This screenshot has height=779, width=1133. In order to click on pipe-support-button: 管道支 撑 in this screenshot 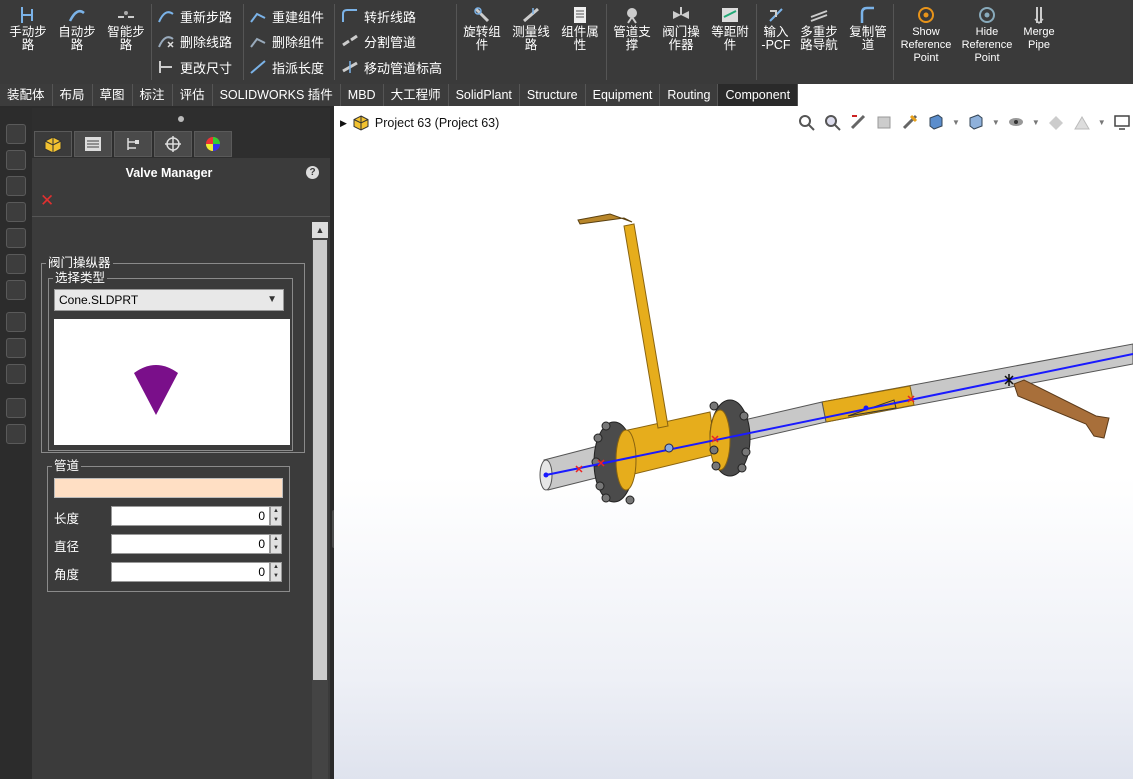, I will do `click(632, 28)`.